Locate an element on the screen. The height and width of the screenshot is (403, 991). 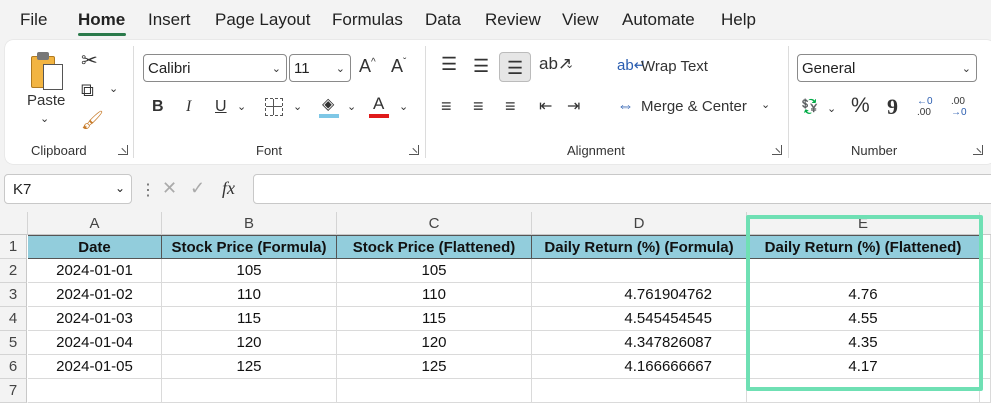
table-cell: 115 is located at coordinates (249, 319).